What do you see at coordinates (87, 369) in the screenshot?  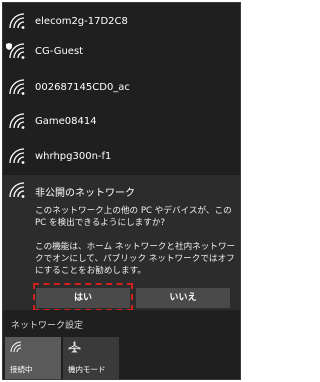 I see `airplane-tile-label: 機内モード` at bounding box center [87, 369].